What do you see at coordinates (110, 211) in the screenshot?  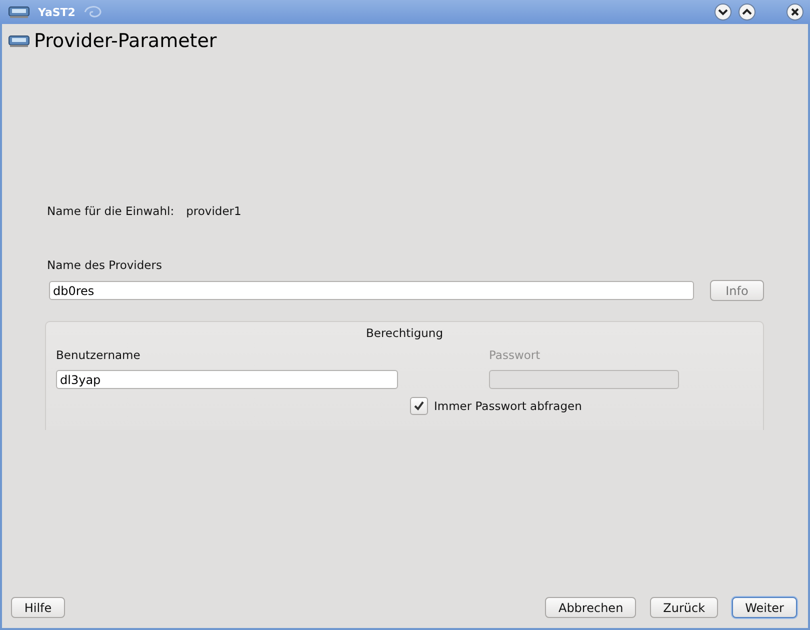 I see `field-label: Name für die Einwahl:` at bounding box center [110, 211].